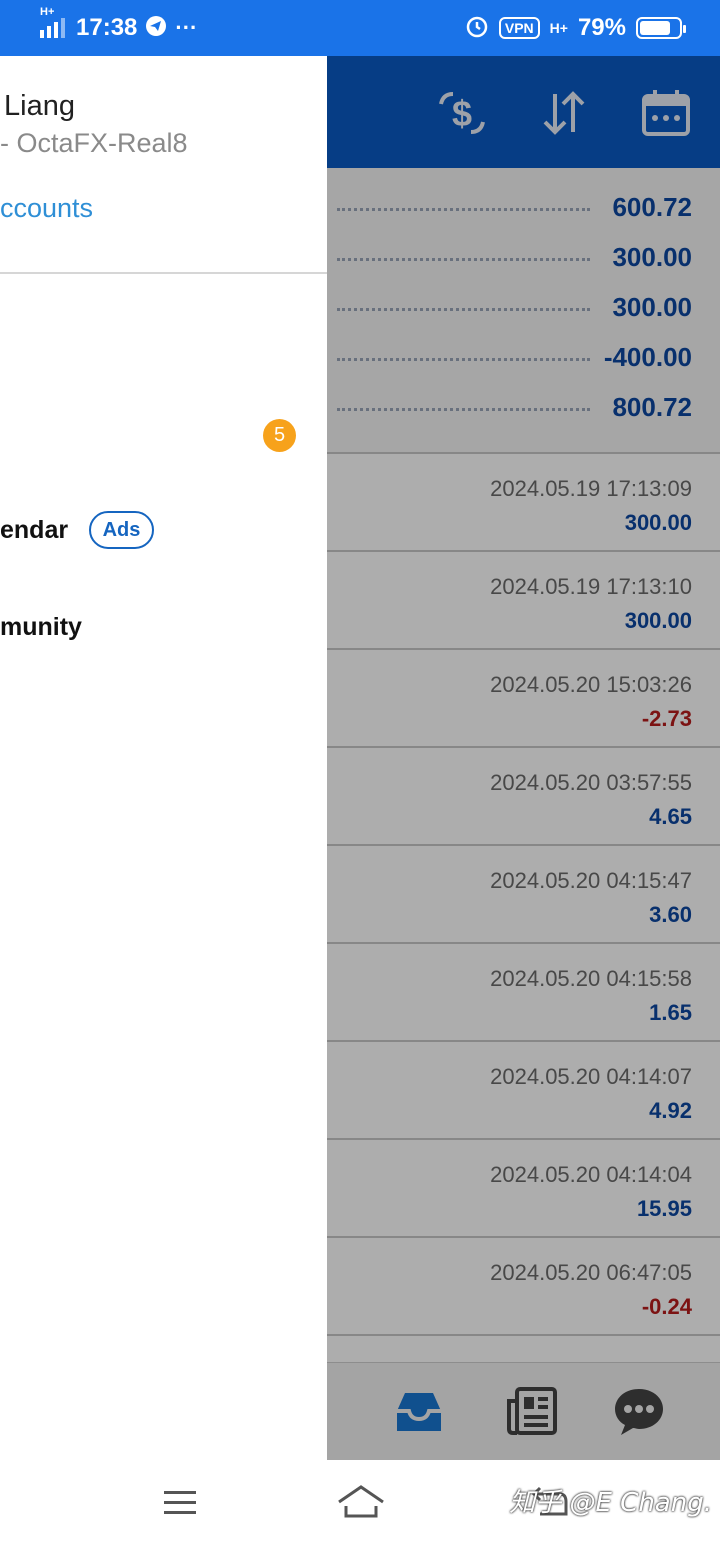  Describe the element at coordinates (39, 106) in the screenshot. I see `account-name: Liang` at that location.